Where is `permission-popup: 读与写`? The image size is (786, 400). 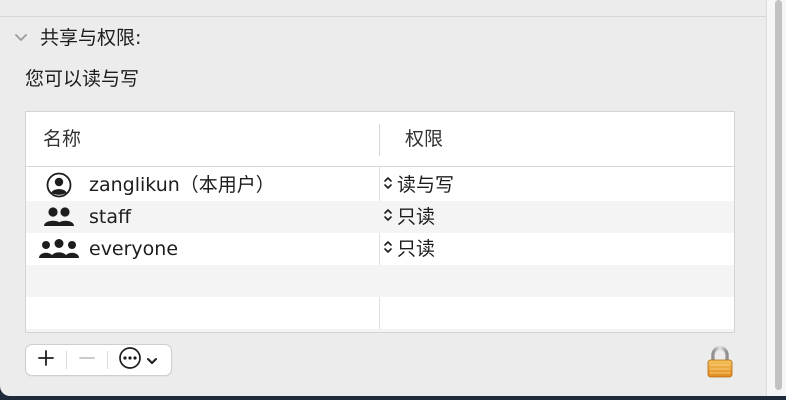
permission-popup: 读与写 is located at coordinates (418, 185).